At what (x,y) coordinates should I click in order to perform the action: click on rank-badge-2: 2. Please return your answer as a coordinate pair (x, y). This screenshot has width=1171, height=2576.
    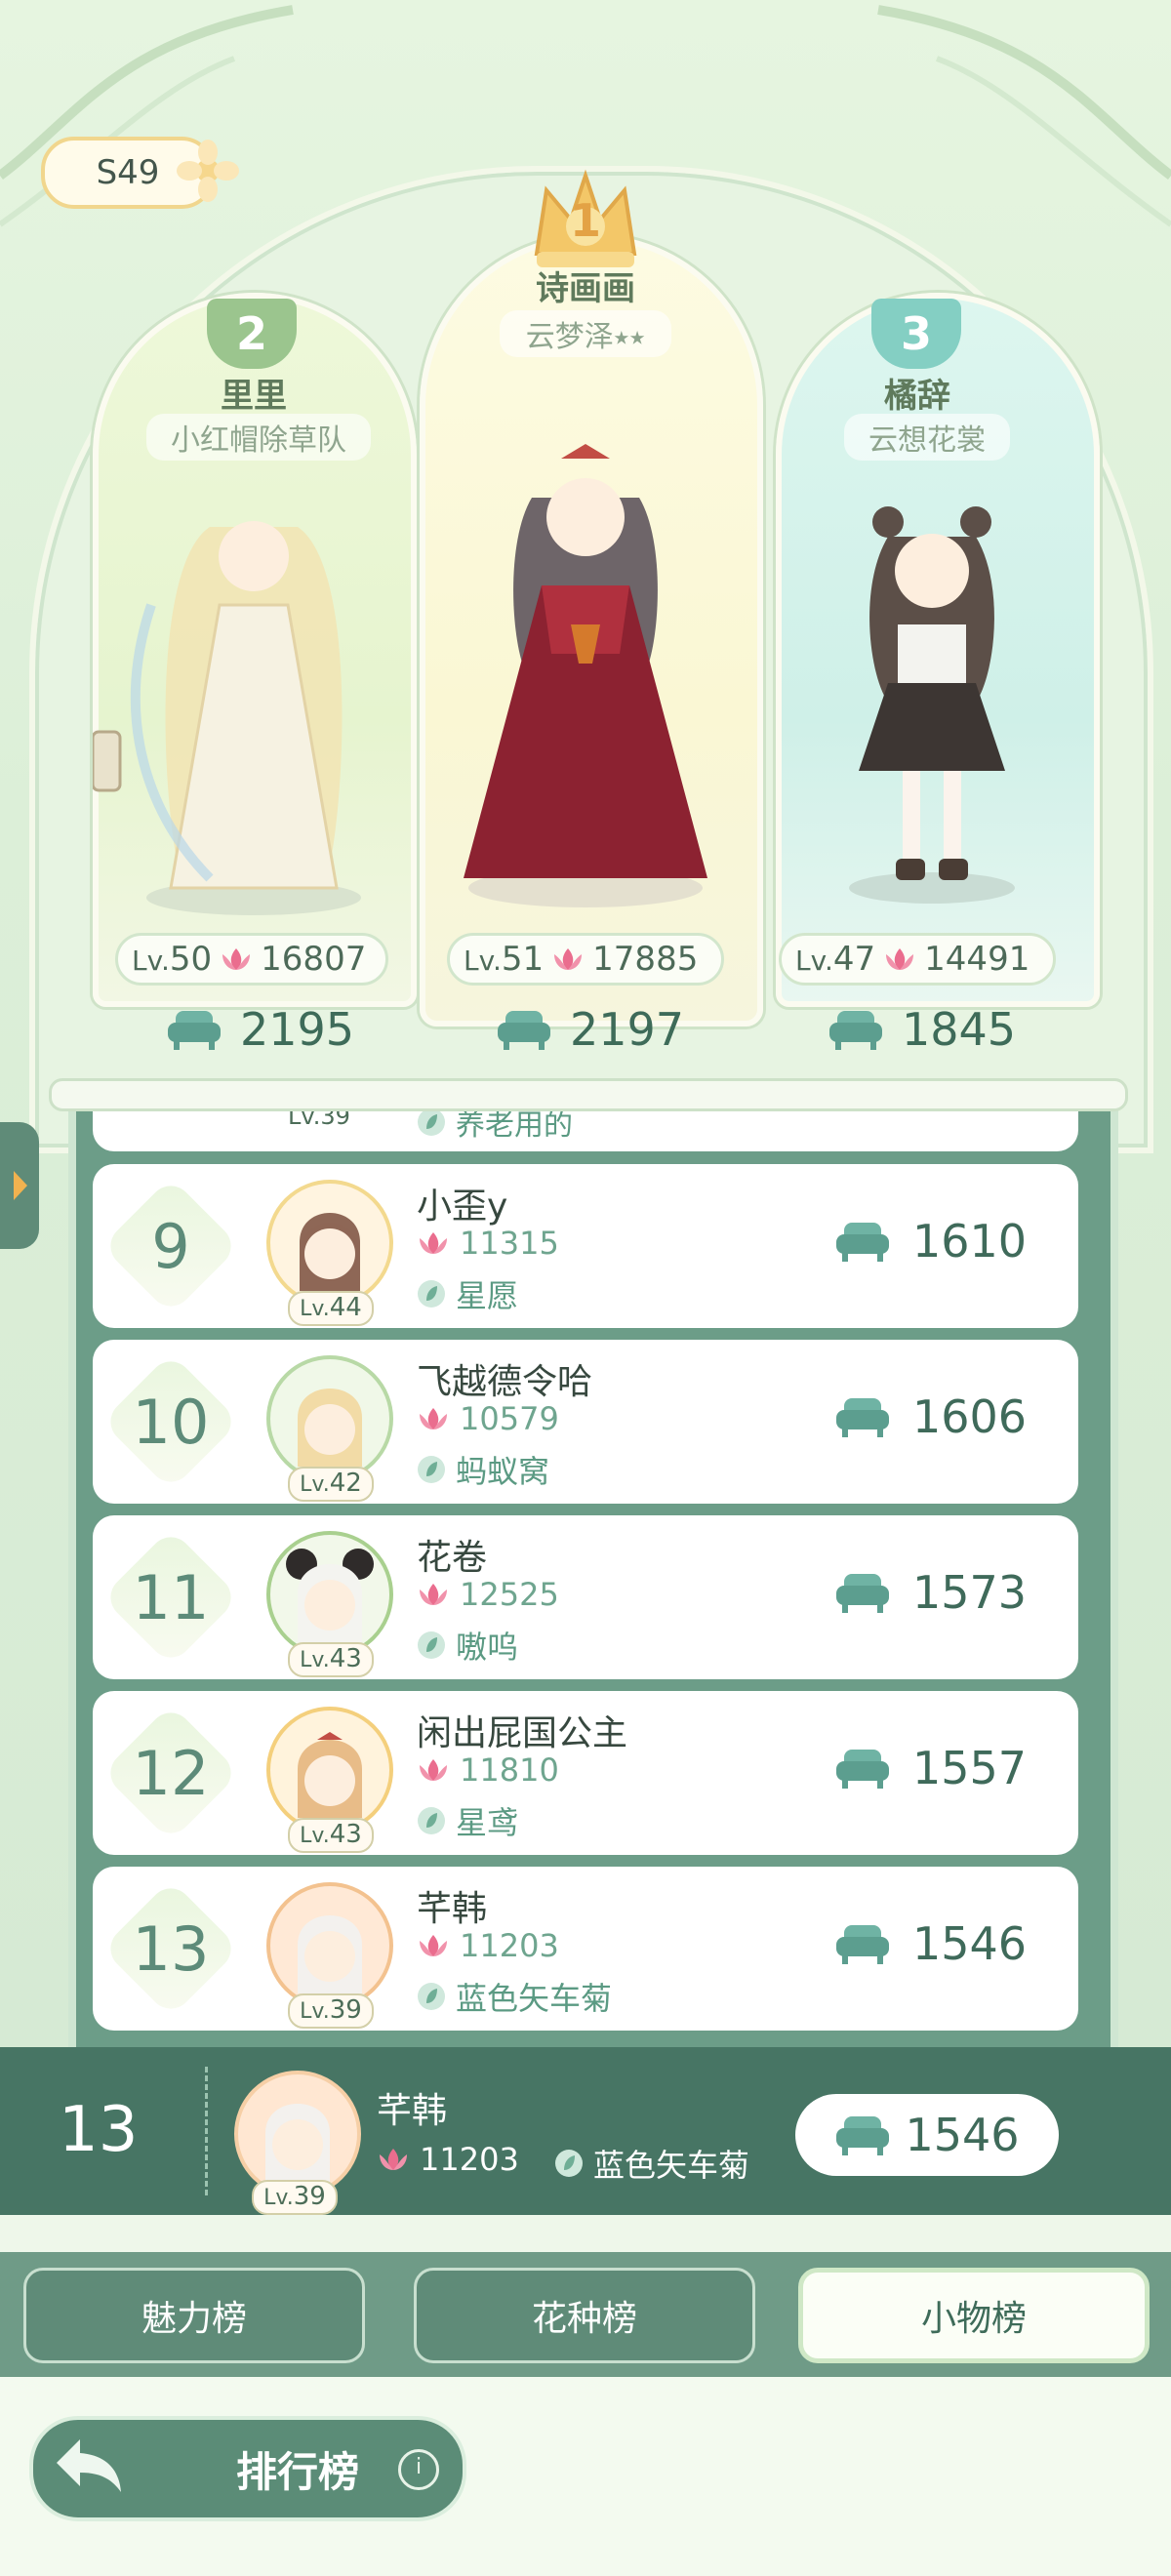
    Looking at the image, I should click on (252, 334).